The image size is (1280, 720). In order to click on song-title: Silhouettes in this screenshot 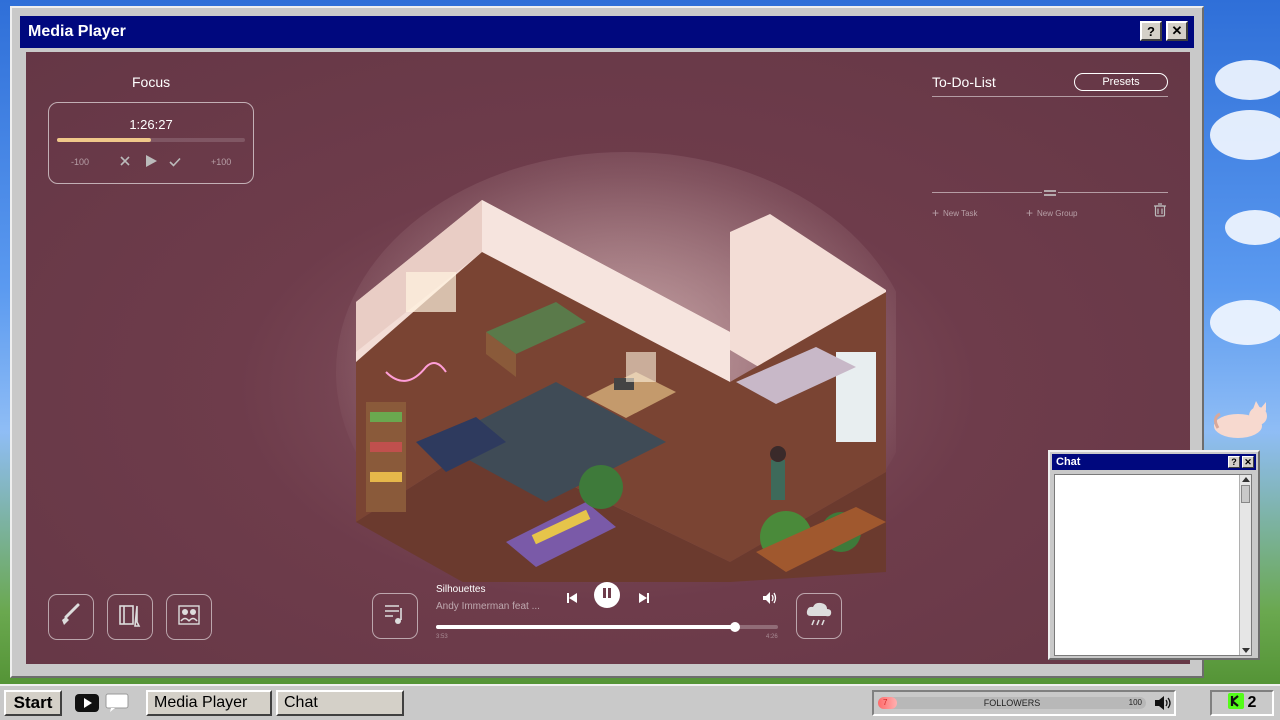, I will do `click(461, 589)`.